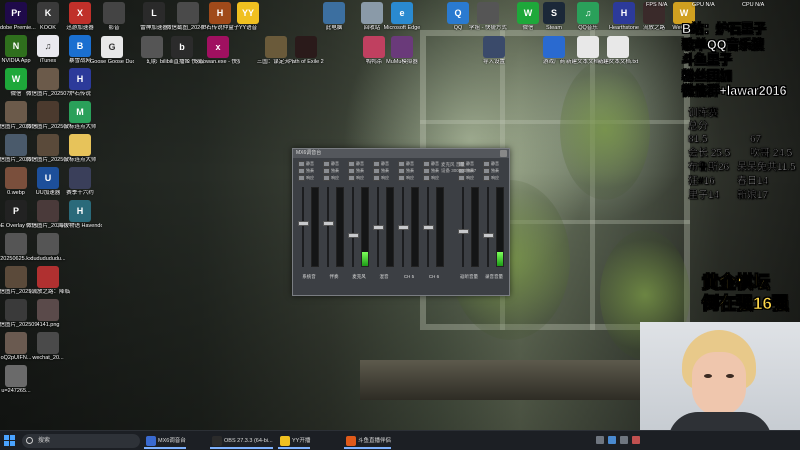 Image resolution: width=800 pixels, height=450 pixels. Describe the element at coordinates (503, 153) in the screenshot. I see `close-icon` at that location.